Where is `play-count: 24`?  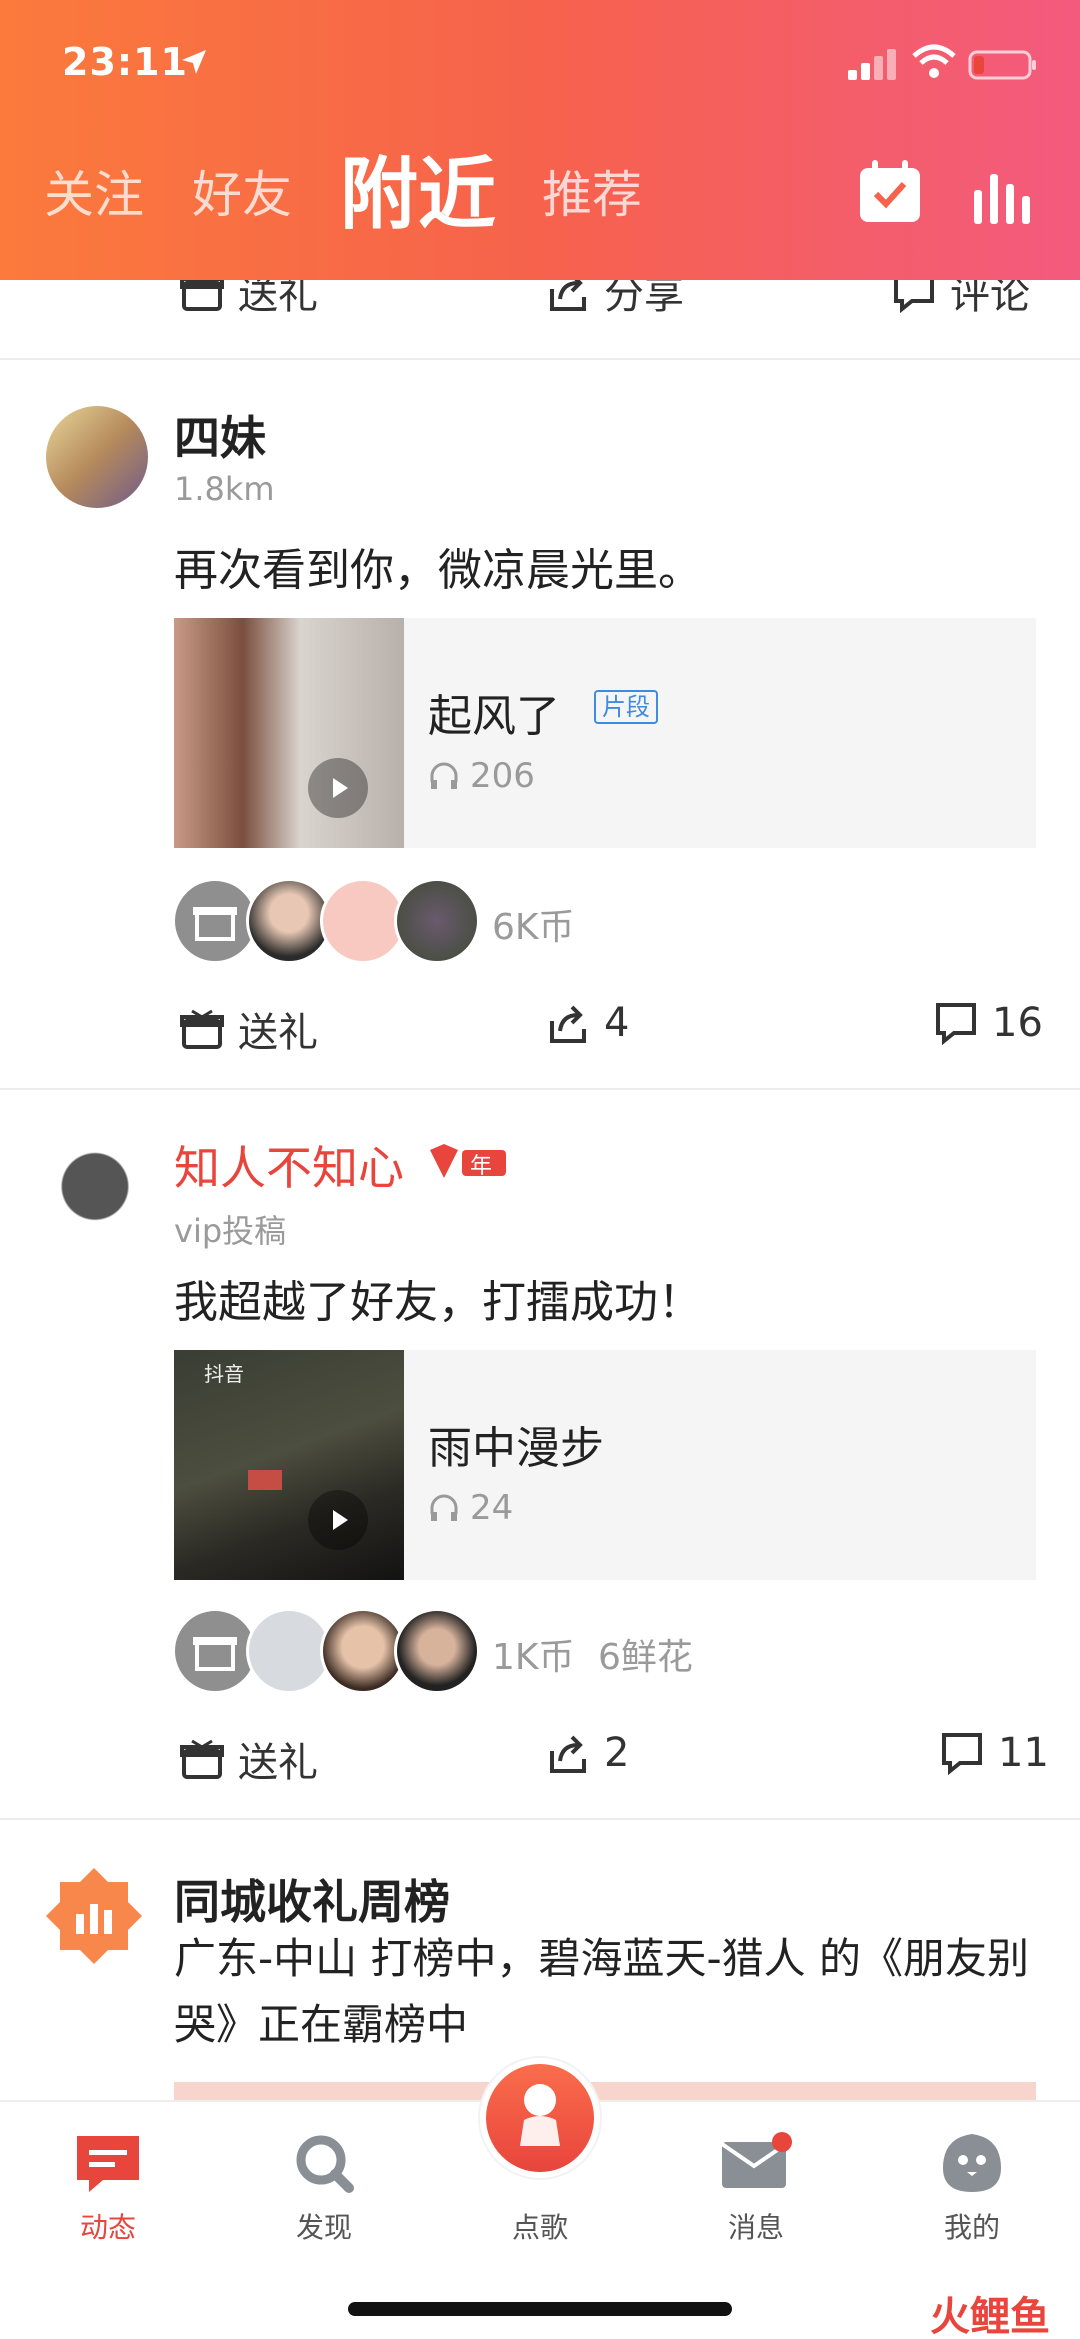 play-count: 24 is located at coordinates (470, 1508).